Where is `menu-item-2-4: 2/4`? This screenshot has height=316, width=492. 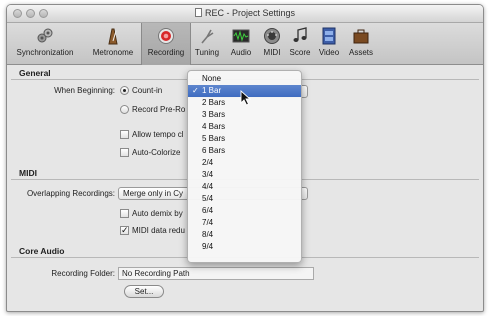 menu-item-2-4: 2/4 is located at coordinates (244, 163).